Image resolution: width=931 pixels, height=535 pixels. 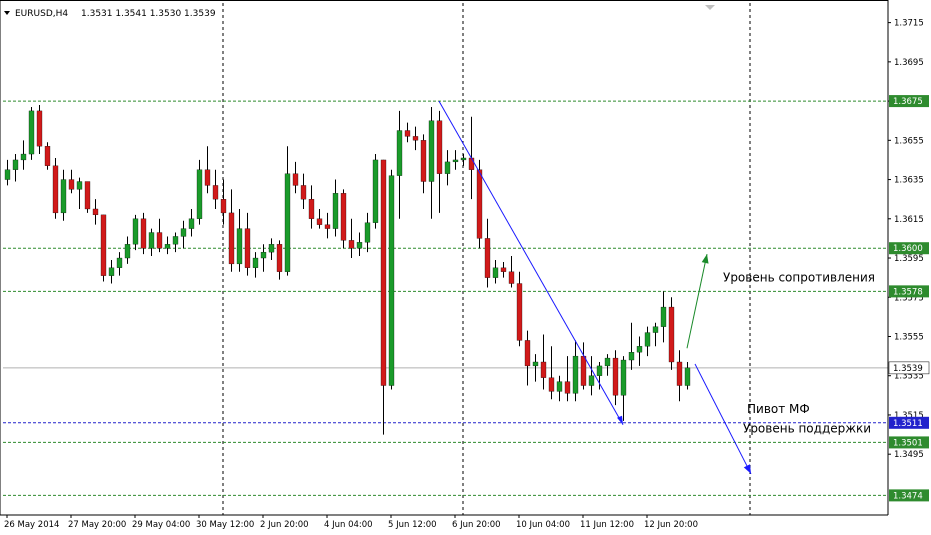 What do you see at coordinates (908, 102) in the screenshot?
I see `level-price-label: 1.3675` at bounding box center [908, 102].